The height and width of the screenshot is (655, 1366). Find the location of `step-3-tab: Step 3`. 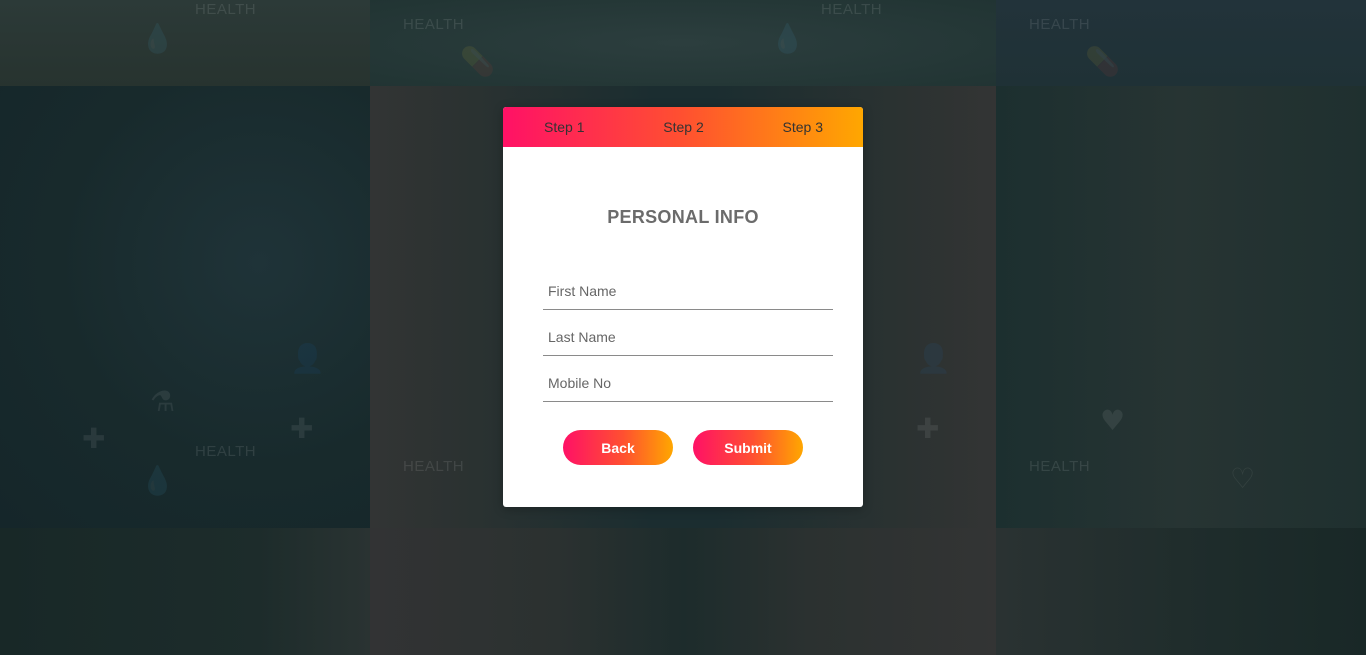

step-3-tab: Step 3 is located at coordinates (803, 127).